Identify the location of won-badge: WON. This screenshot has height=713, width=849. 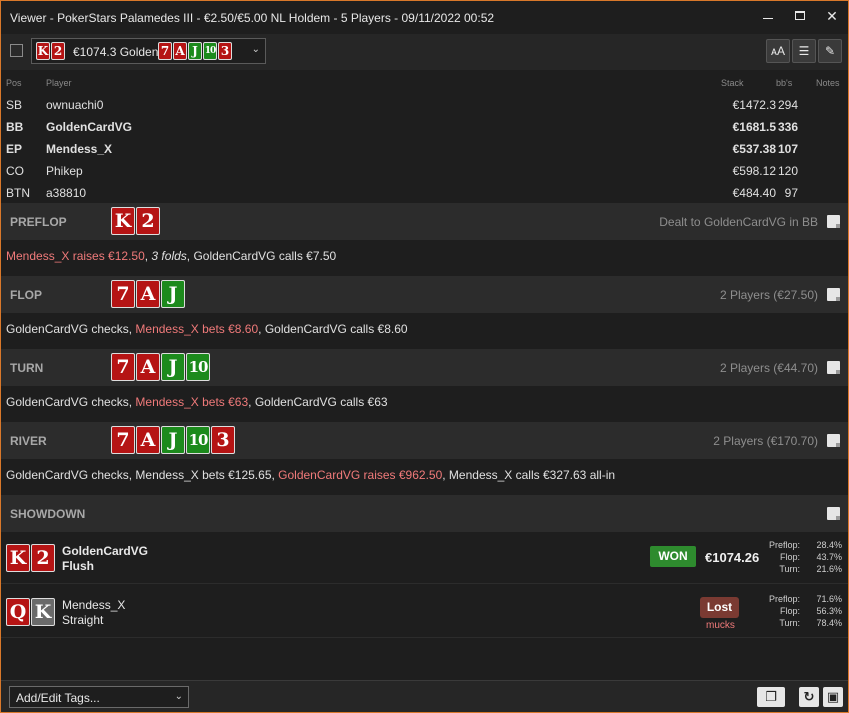
(673, 556).